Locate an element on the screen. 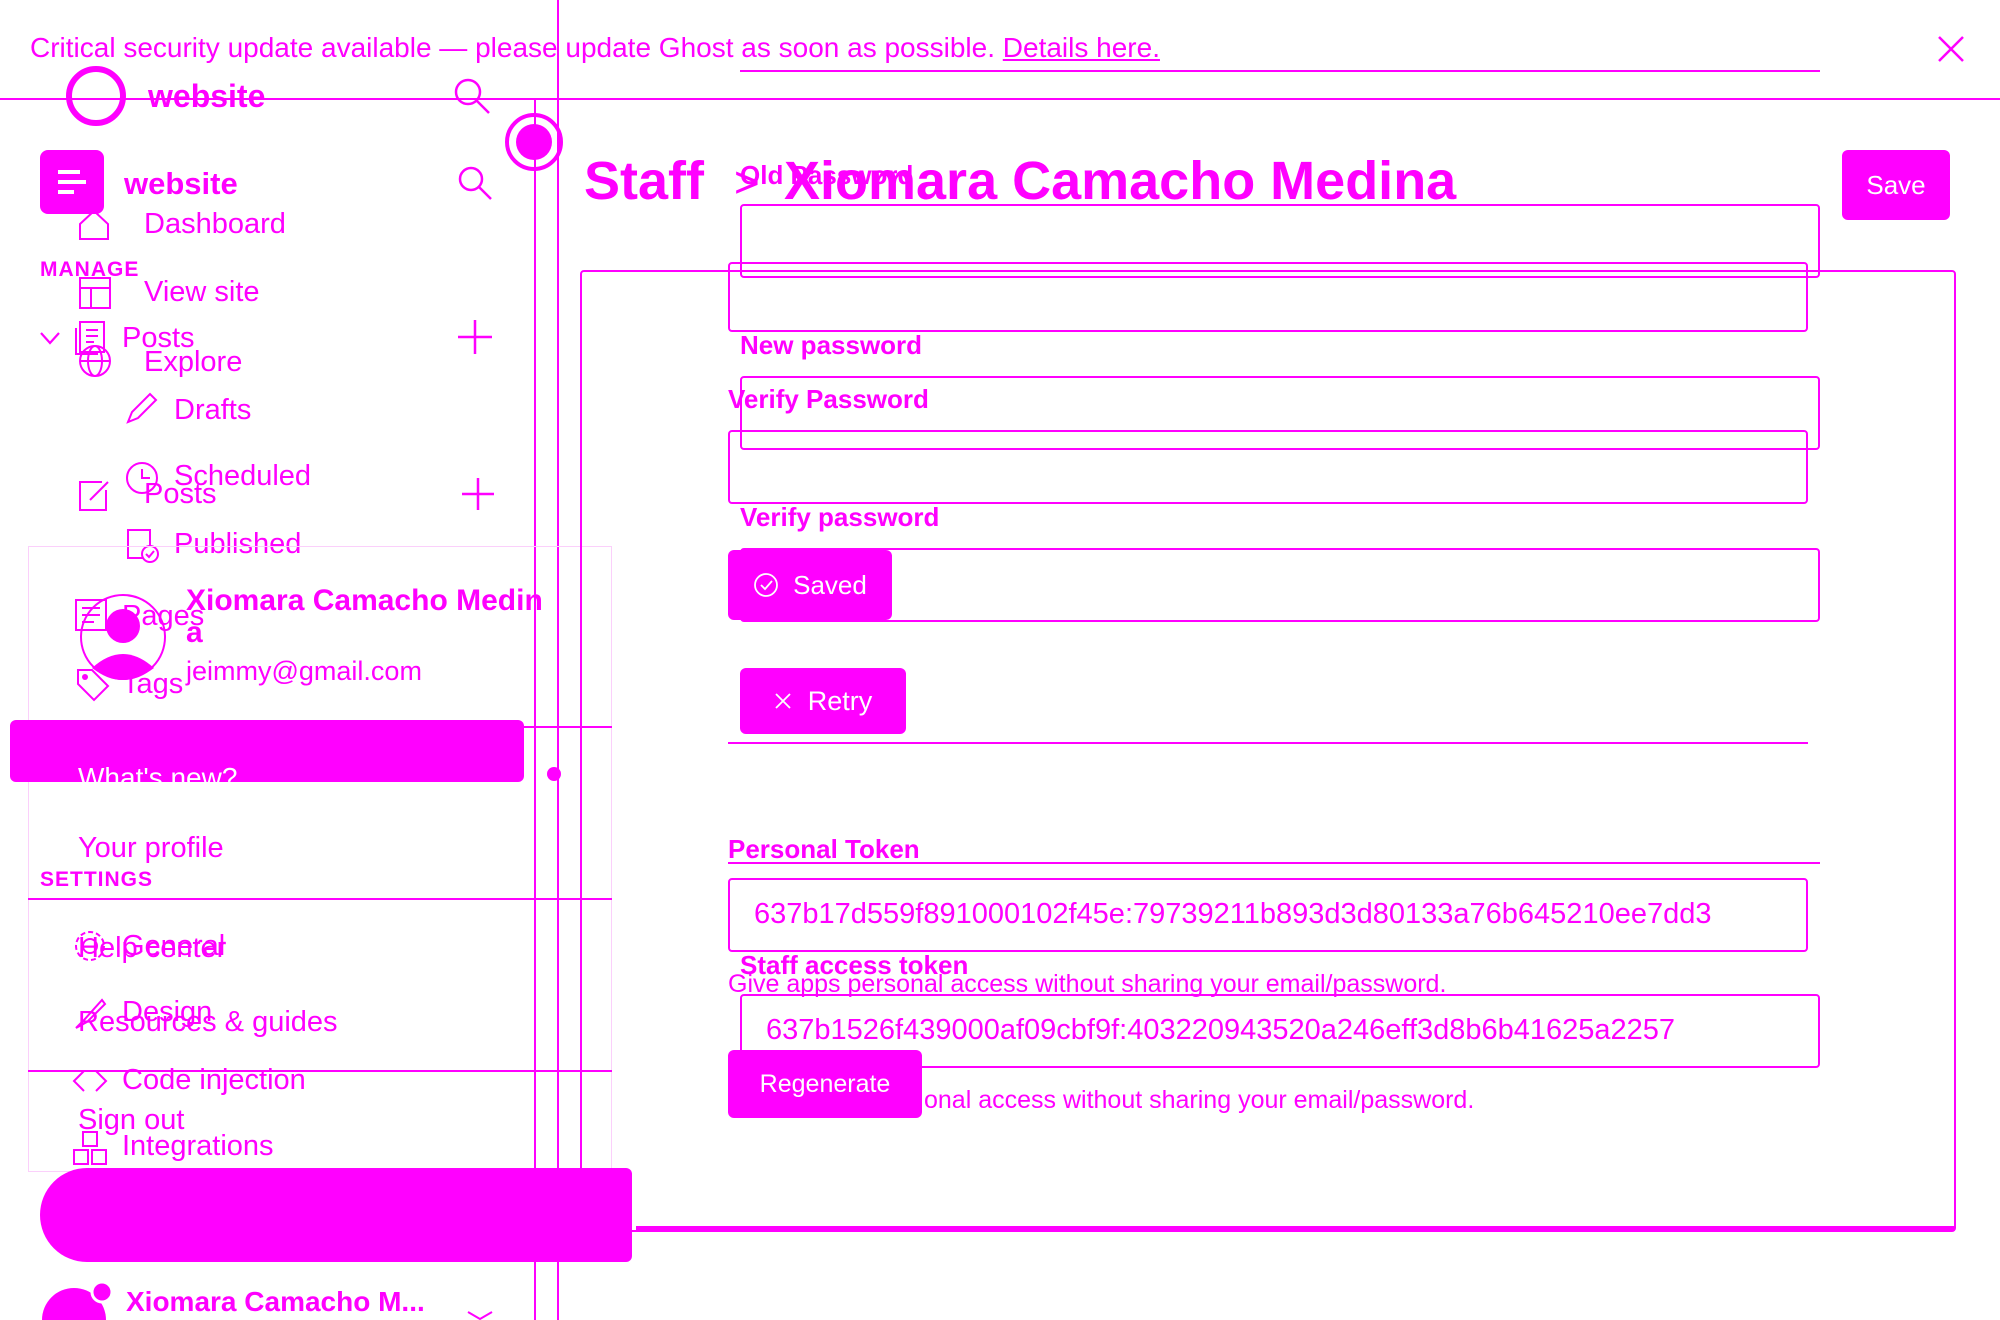  close-icon is located at coordinates (1951, 49).